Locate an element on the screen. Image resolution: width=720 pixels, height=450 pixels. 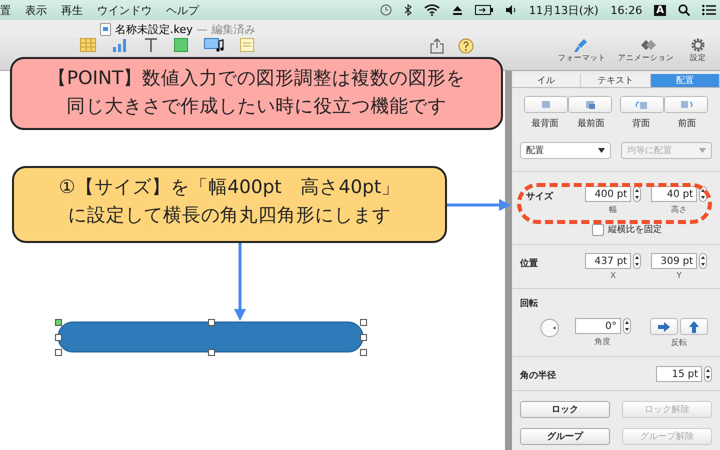
field-label: 角の半径 is located at coordinates (538, 375).